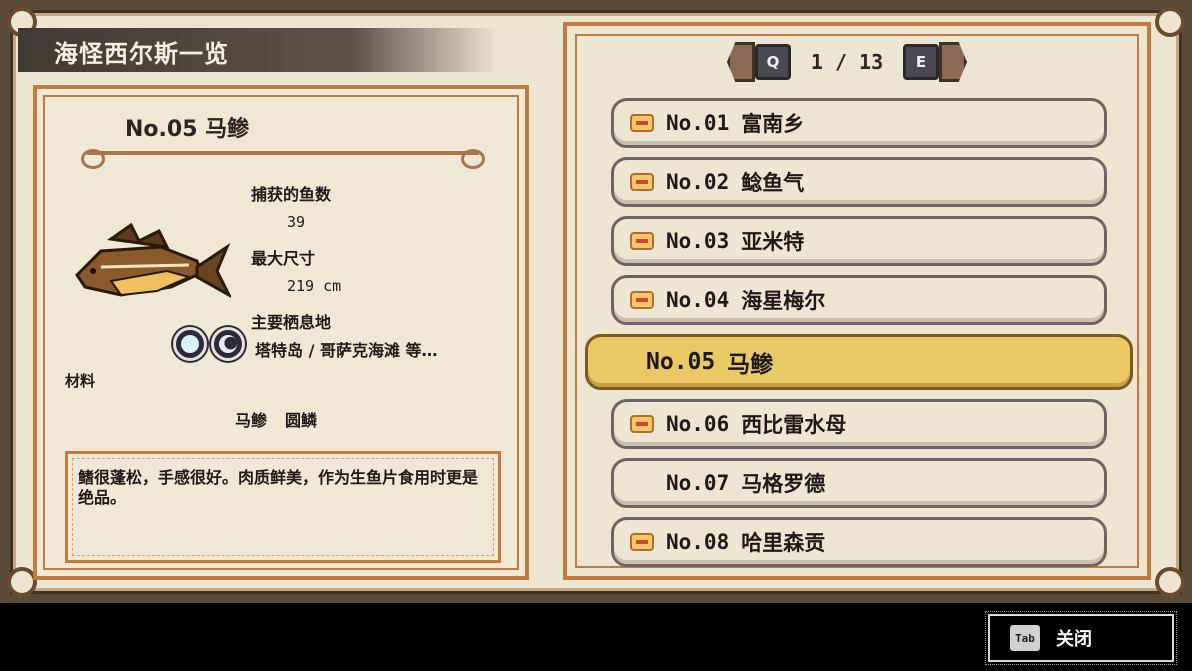  Describe the element at coordinates (783, 543) in the screenshot. I see `fish-name: 哈里森贡` at that location.